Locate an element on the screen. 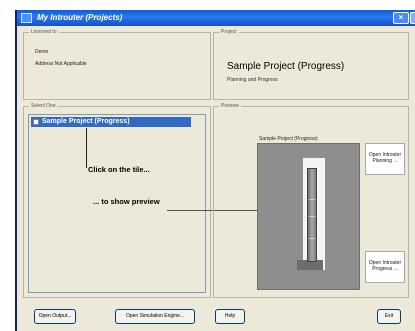 The image size is (415, 331). project-subtitle: Planning and Progress is located at coordinates (252, 80).